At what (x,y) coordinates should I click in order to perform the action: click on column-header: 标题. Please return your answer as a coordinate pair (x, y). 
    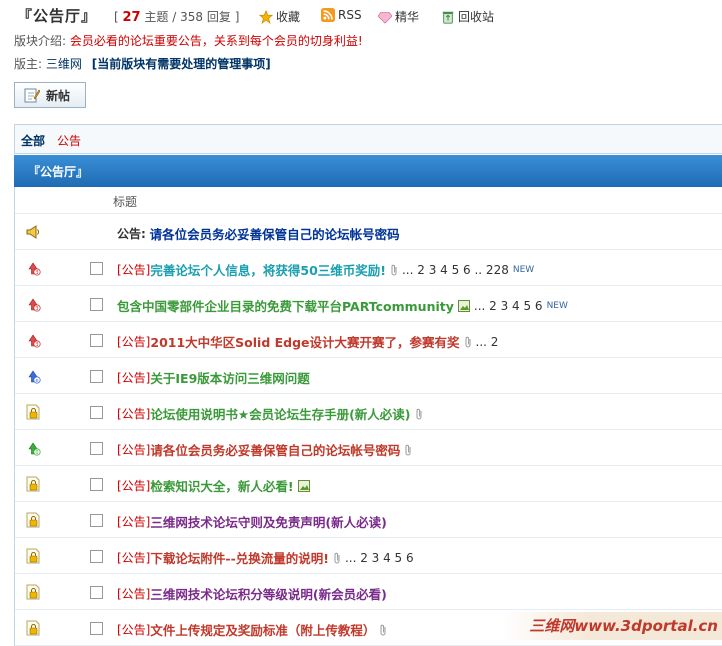
    Looking at the image, I should click on (368, 200).